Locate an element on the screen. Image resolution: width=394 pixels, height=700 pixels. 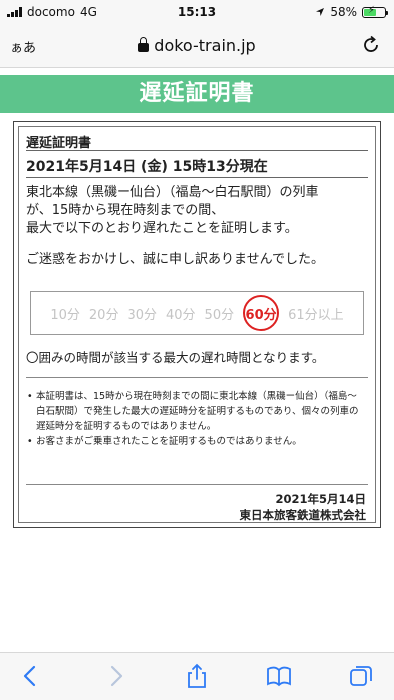
safari-toolbar is located at coordinates (197, 676).